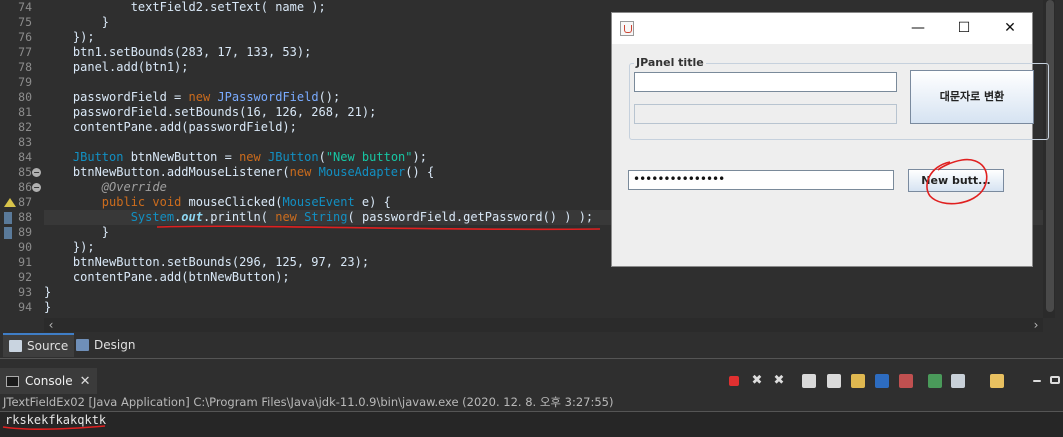 This screenshot has width=1063, height=437. Describe the element at coordinates (25, 52) in the screenshot. I see `line-number: 77` at that location.